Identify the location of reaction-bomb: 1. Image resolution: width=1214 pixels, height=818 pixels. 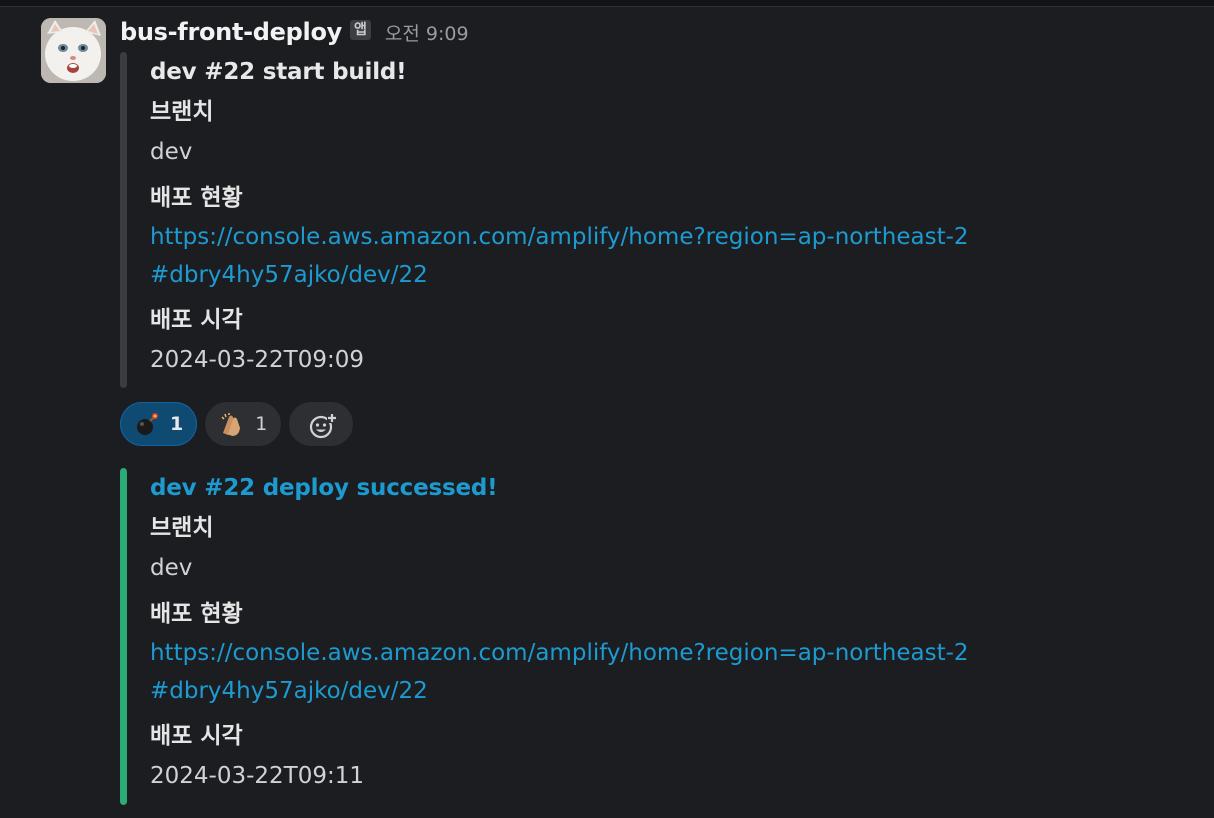
(159, 424).